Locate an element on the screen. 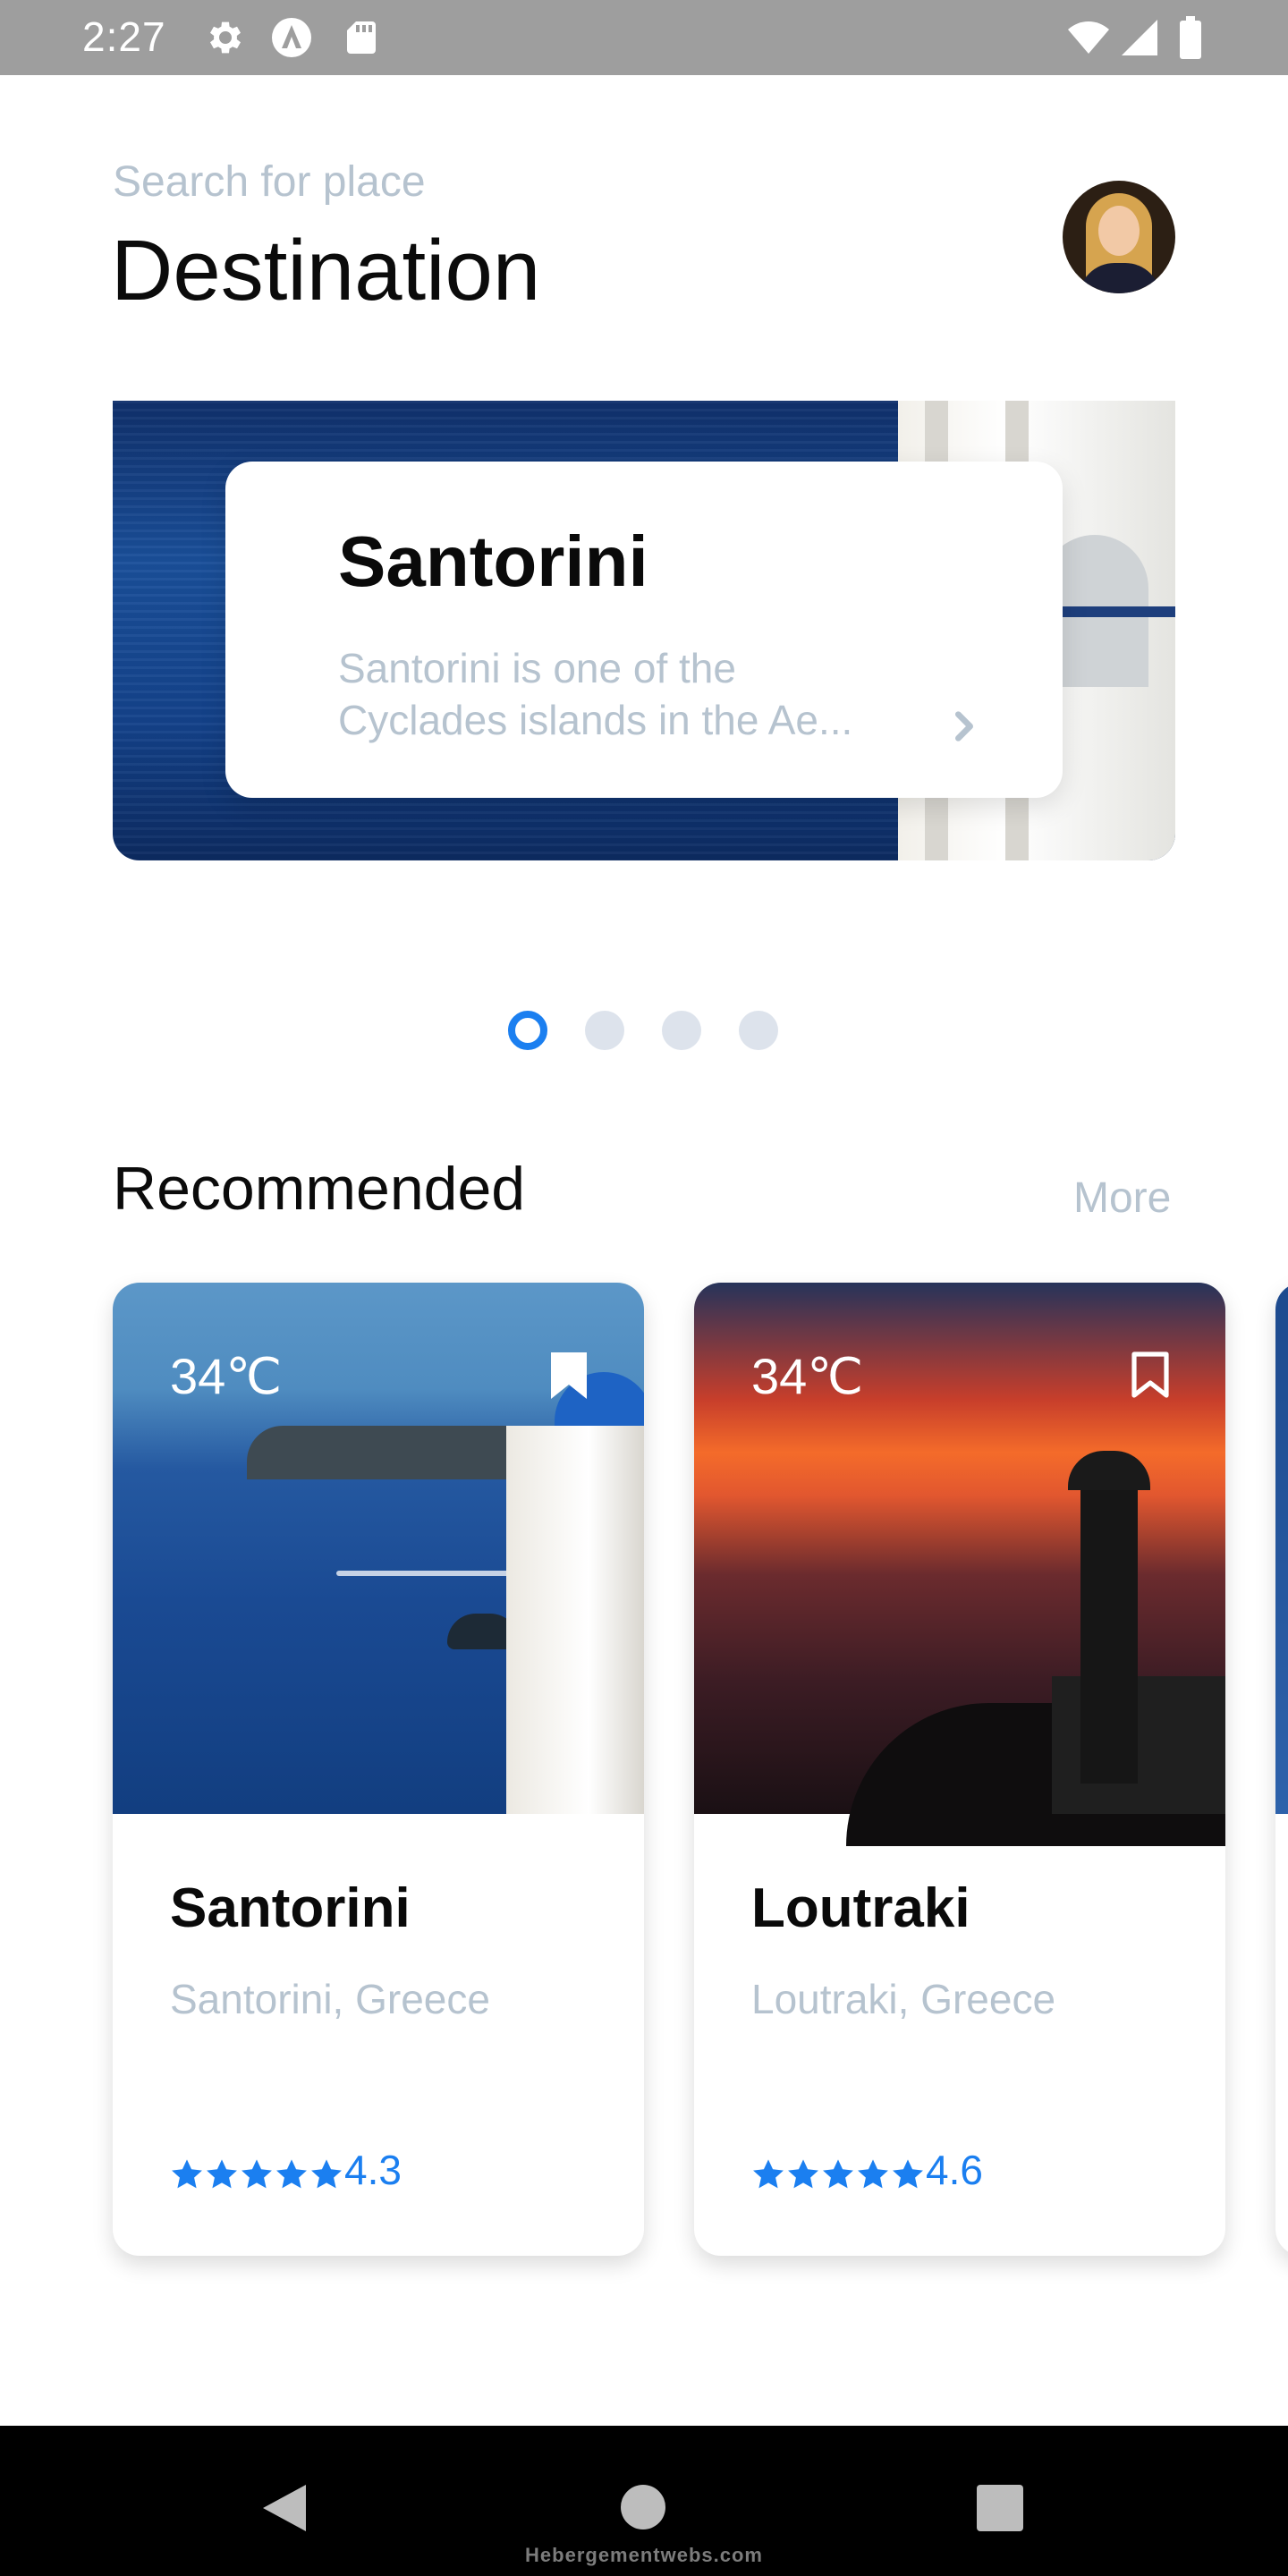 The width and height of the screenshot is (1288, 2576). photo-church is located at coordinates (575, 1620).